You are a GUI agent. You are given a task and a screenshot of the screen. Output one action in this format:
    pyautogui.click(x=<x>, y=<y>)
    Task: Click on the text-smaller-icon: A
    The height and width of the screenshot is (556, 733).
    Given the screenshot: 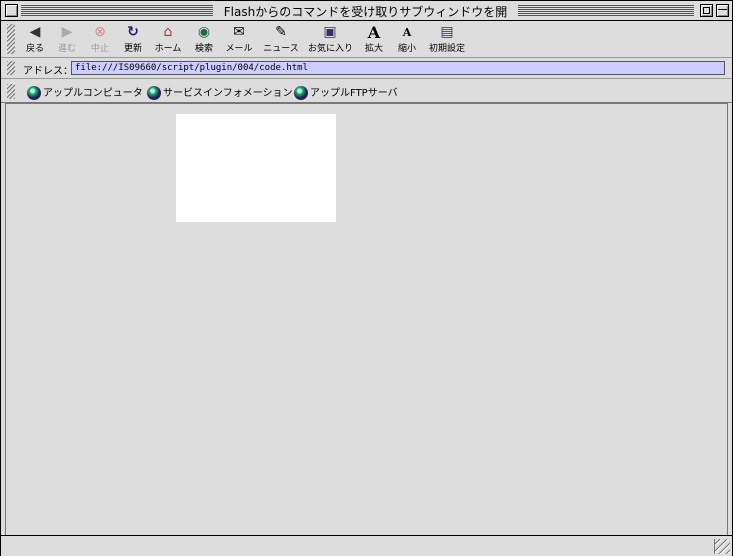 What is the action you would take?
    pyautogui.click(x=407, y=32)
    